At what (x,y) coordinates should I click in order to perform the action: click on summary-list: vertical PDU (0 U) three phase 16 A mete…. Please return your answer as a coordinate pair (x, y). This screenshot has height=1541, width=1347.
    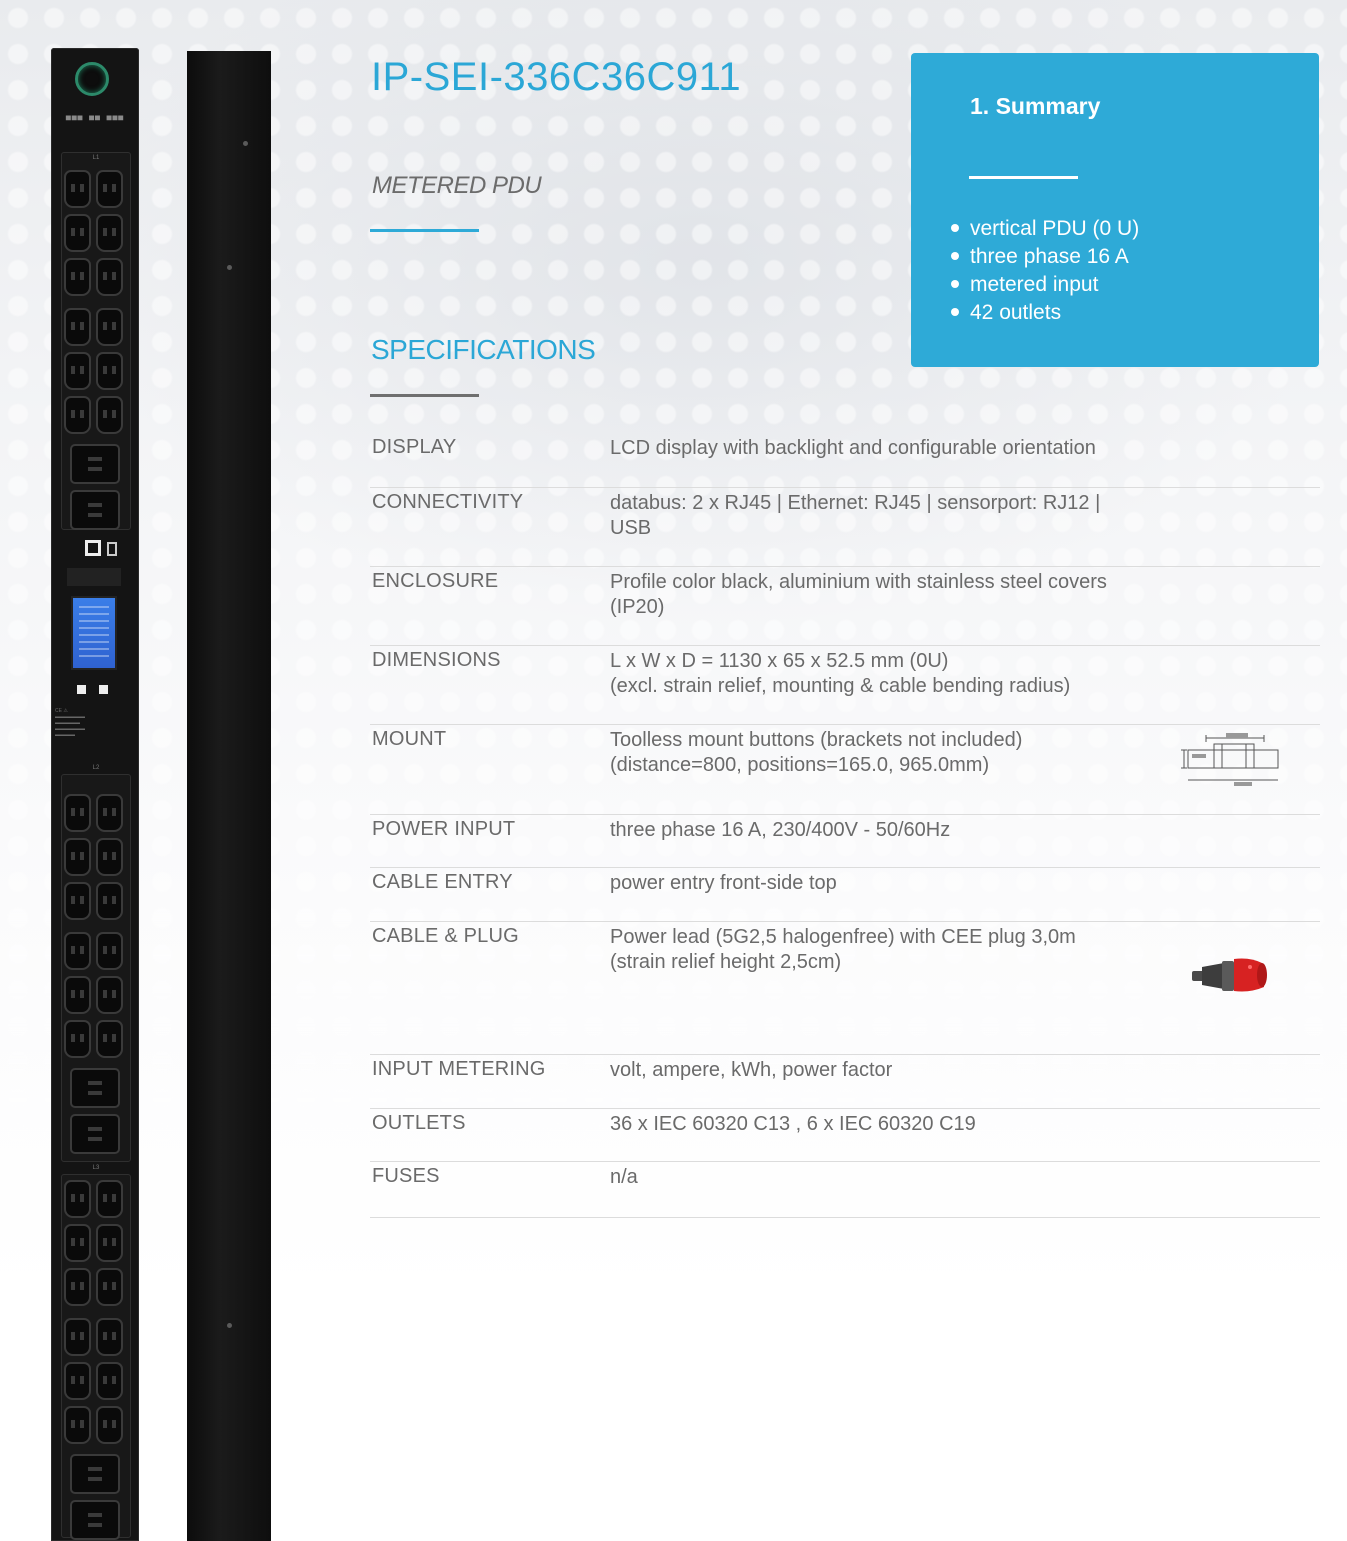
    Looking at the image, I should click on (1045, 271).